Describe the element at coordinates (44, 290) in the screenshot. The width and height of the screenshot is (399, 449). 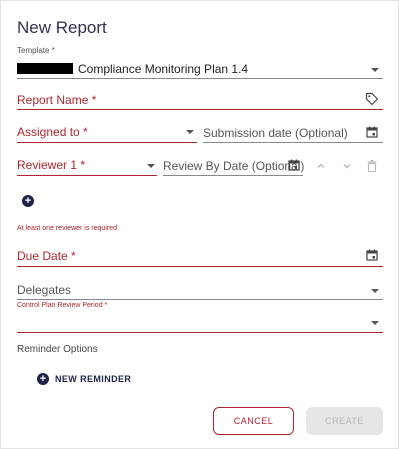
I see `delegates-select: Delegates` at that location.